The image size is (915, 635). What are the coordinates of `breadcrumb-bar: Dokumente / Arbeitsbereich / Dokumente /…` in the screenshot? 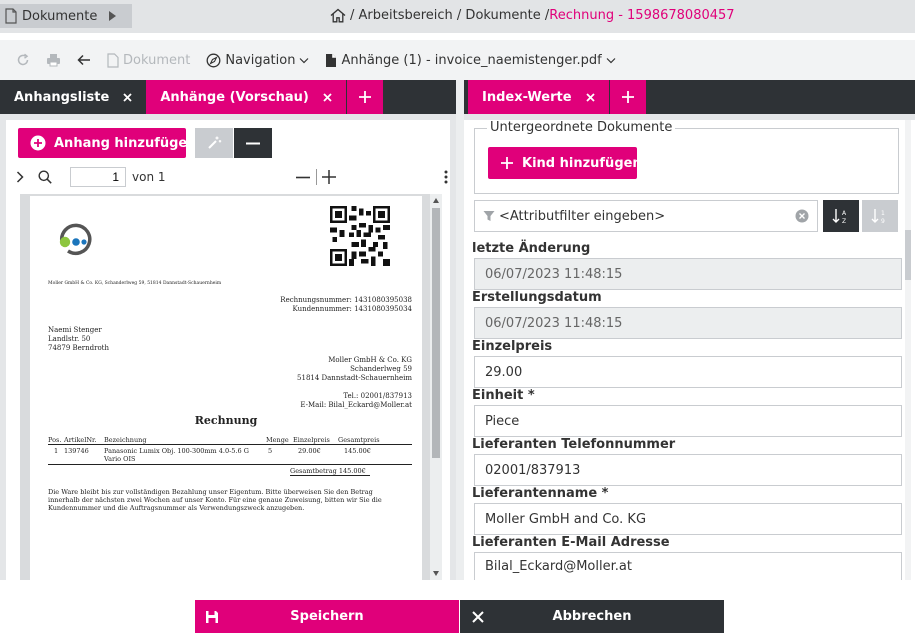 It's located at (457, 16).